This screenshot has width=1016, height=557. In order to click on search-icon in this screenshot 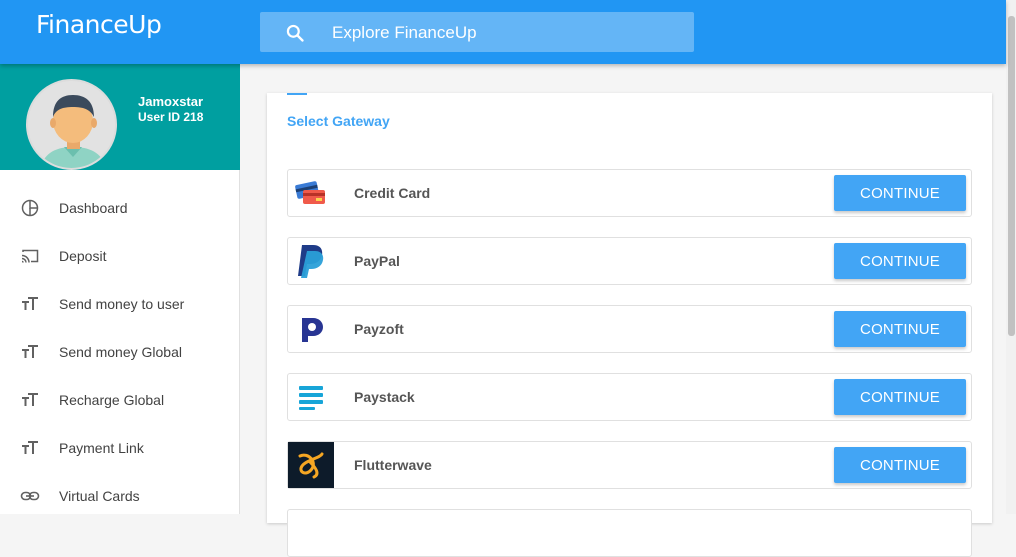, I will do `click(295, 33)`.